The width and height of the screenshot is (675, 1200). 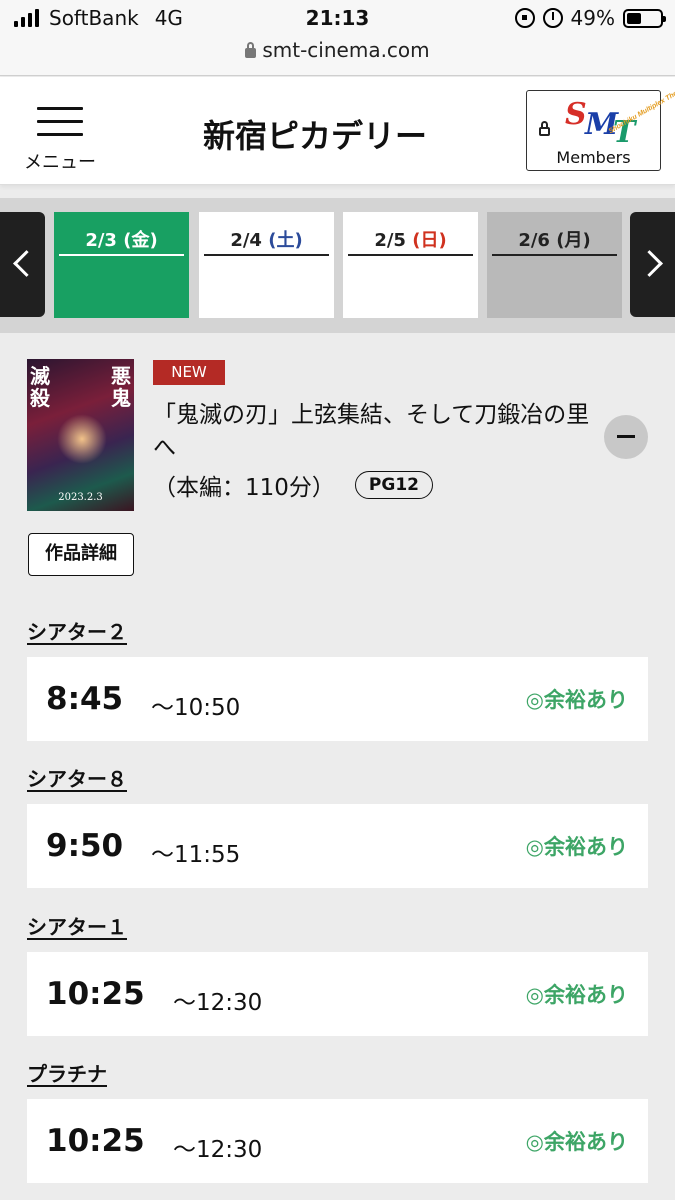 What do you see at coordinates (337, 19) in the screenshot?
I see `status-bar: SoftBank 4G 21:13 49%` at bounding box center [337, 19].